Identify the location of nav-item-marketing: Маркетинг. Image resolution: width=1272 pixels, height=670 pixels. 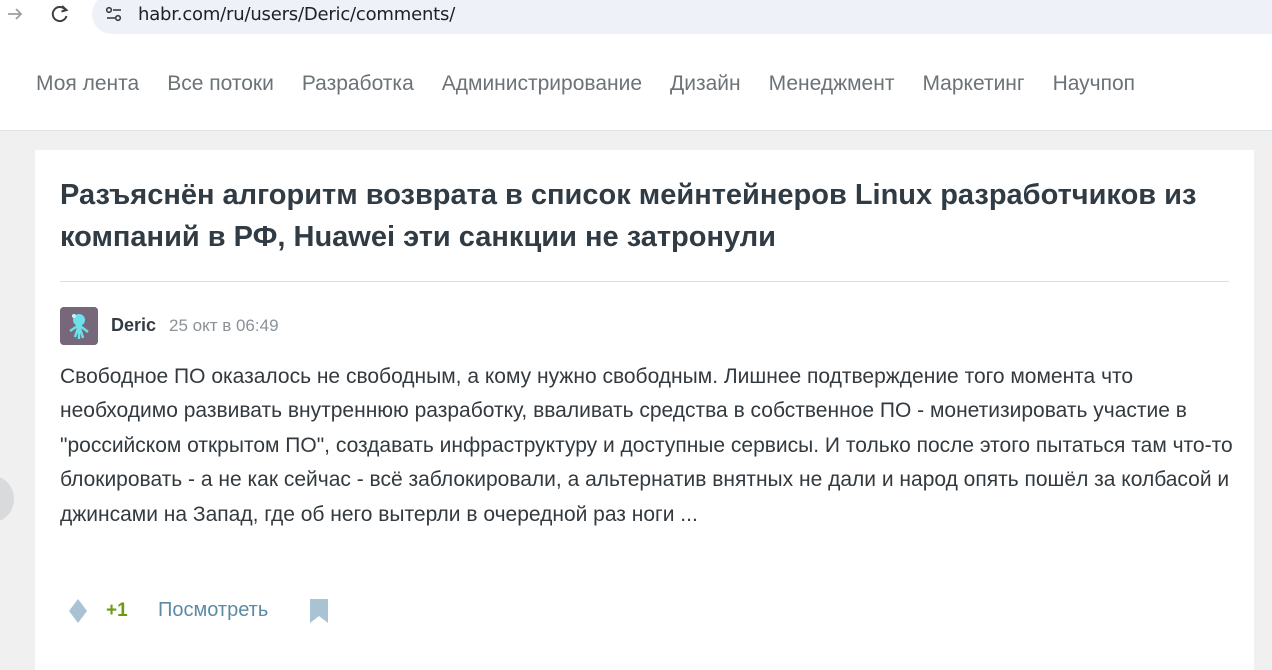
(973, 84).